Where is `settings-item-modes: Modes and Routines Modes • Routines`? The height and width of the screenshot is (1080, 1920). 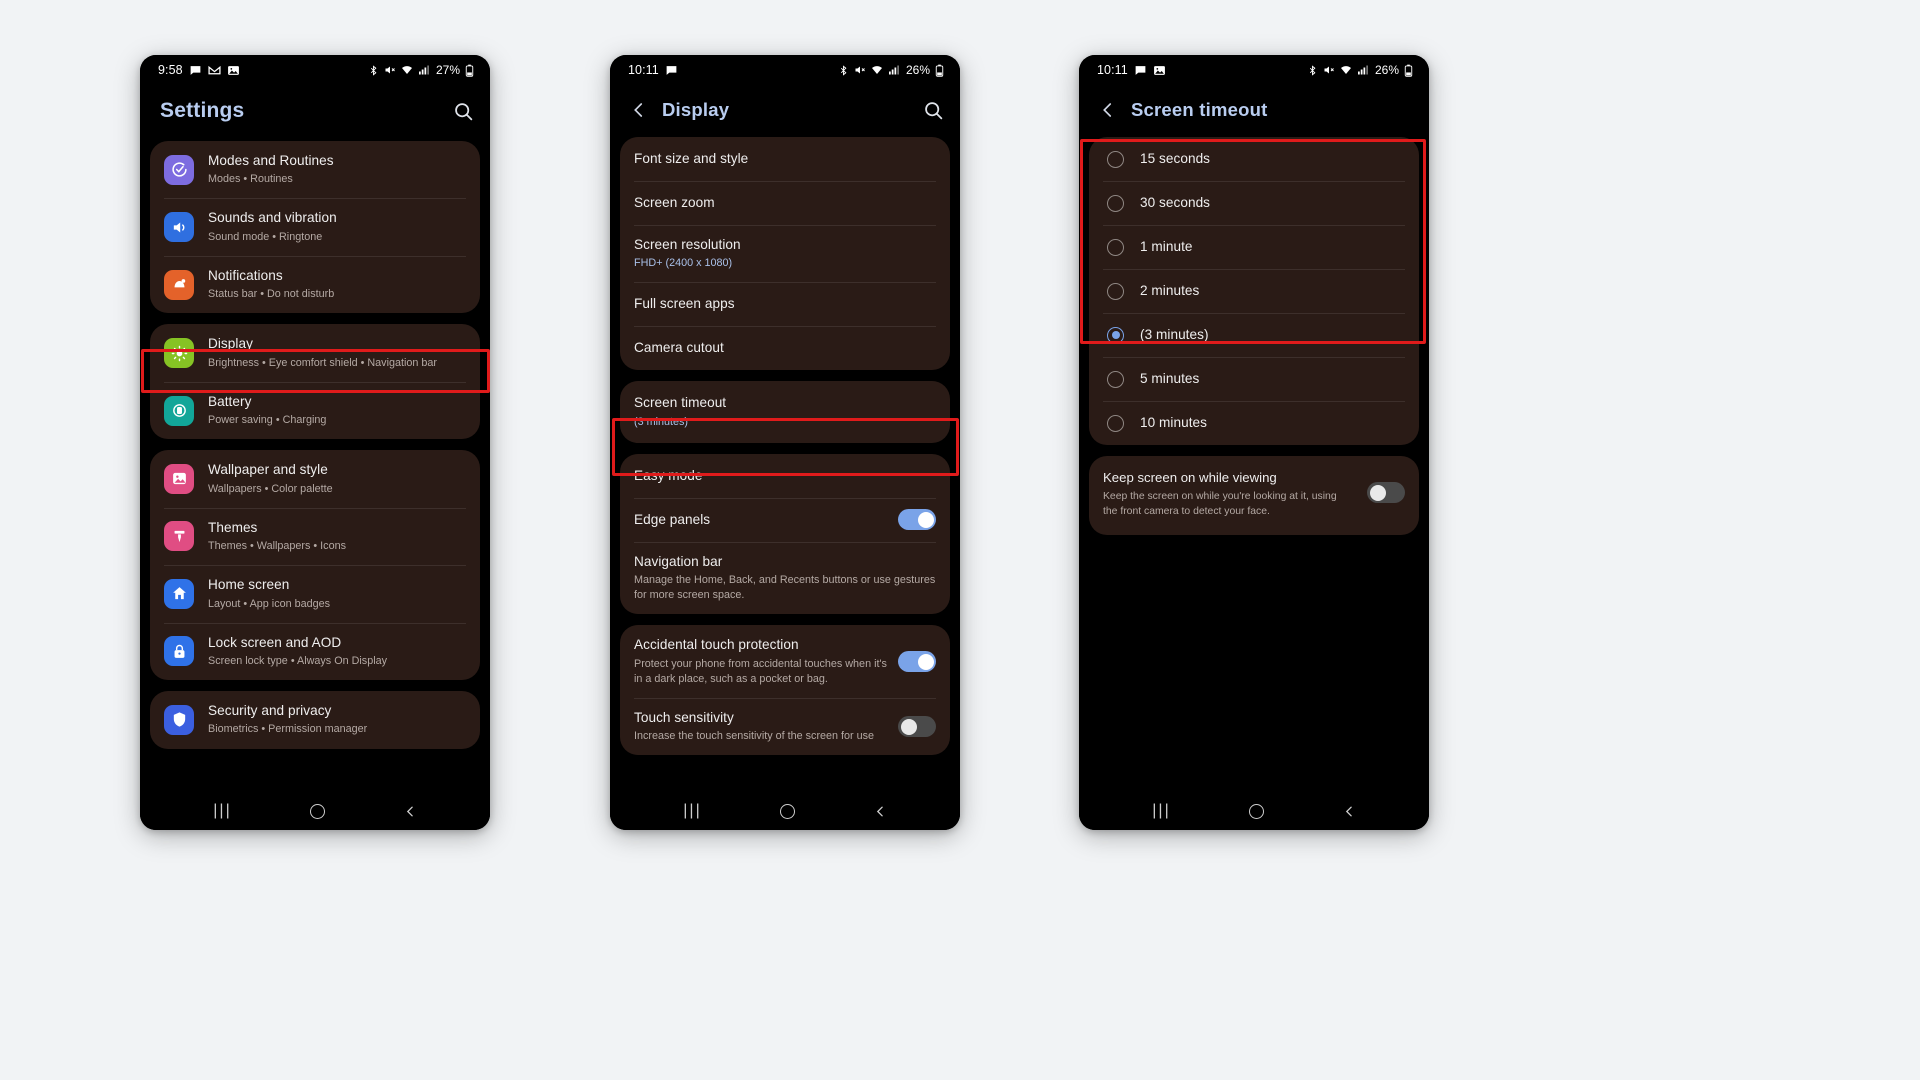 settings-item-modes: Modes and Routines Modes • Routines is located at coordinates (315, 169).